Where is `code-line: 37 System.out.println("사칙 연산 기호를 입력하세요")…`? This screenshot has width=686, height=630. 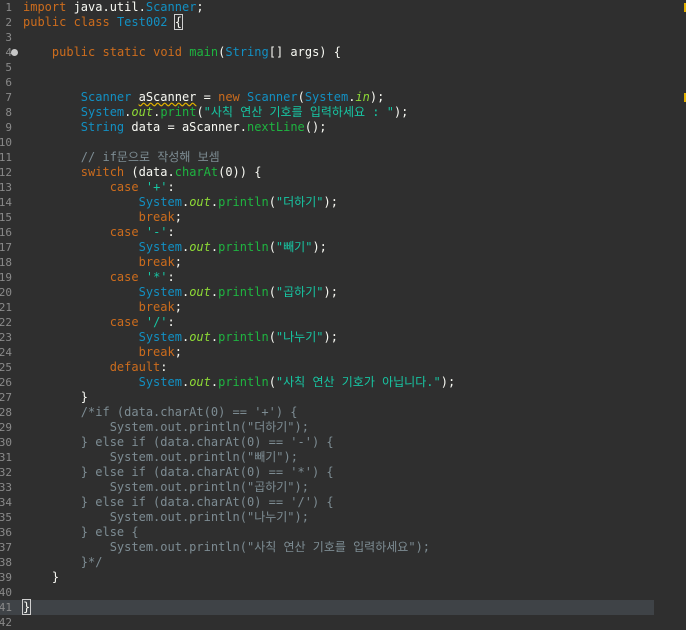
code-line: 37 System.out.println("사칙 연산 기호를 입력하세요")… is located at coordinates (343, 547).